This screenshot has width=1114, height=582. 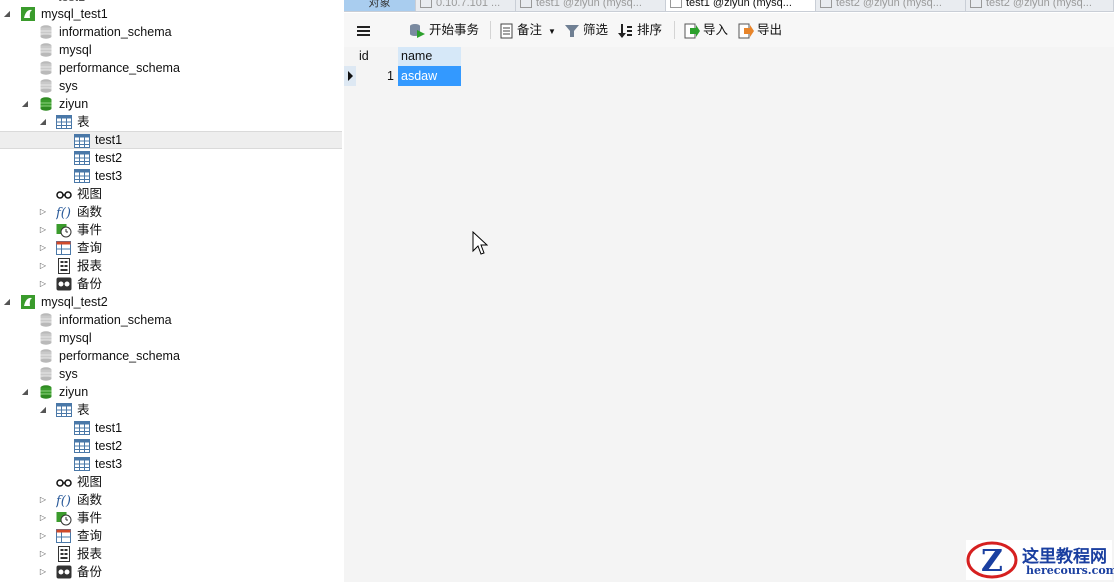 What do you see at coordinates (64, 266) in the screenshot?
I see `report-icon` at bounding box center [64, 266].